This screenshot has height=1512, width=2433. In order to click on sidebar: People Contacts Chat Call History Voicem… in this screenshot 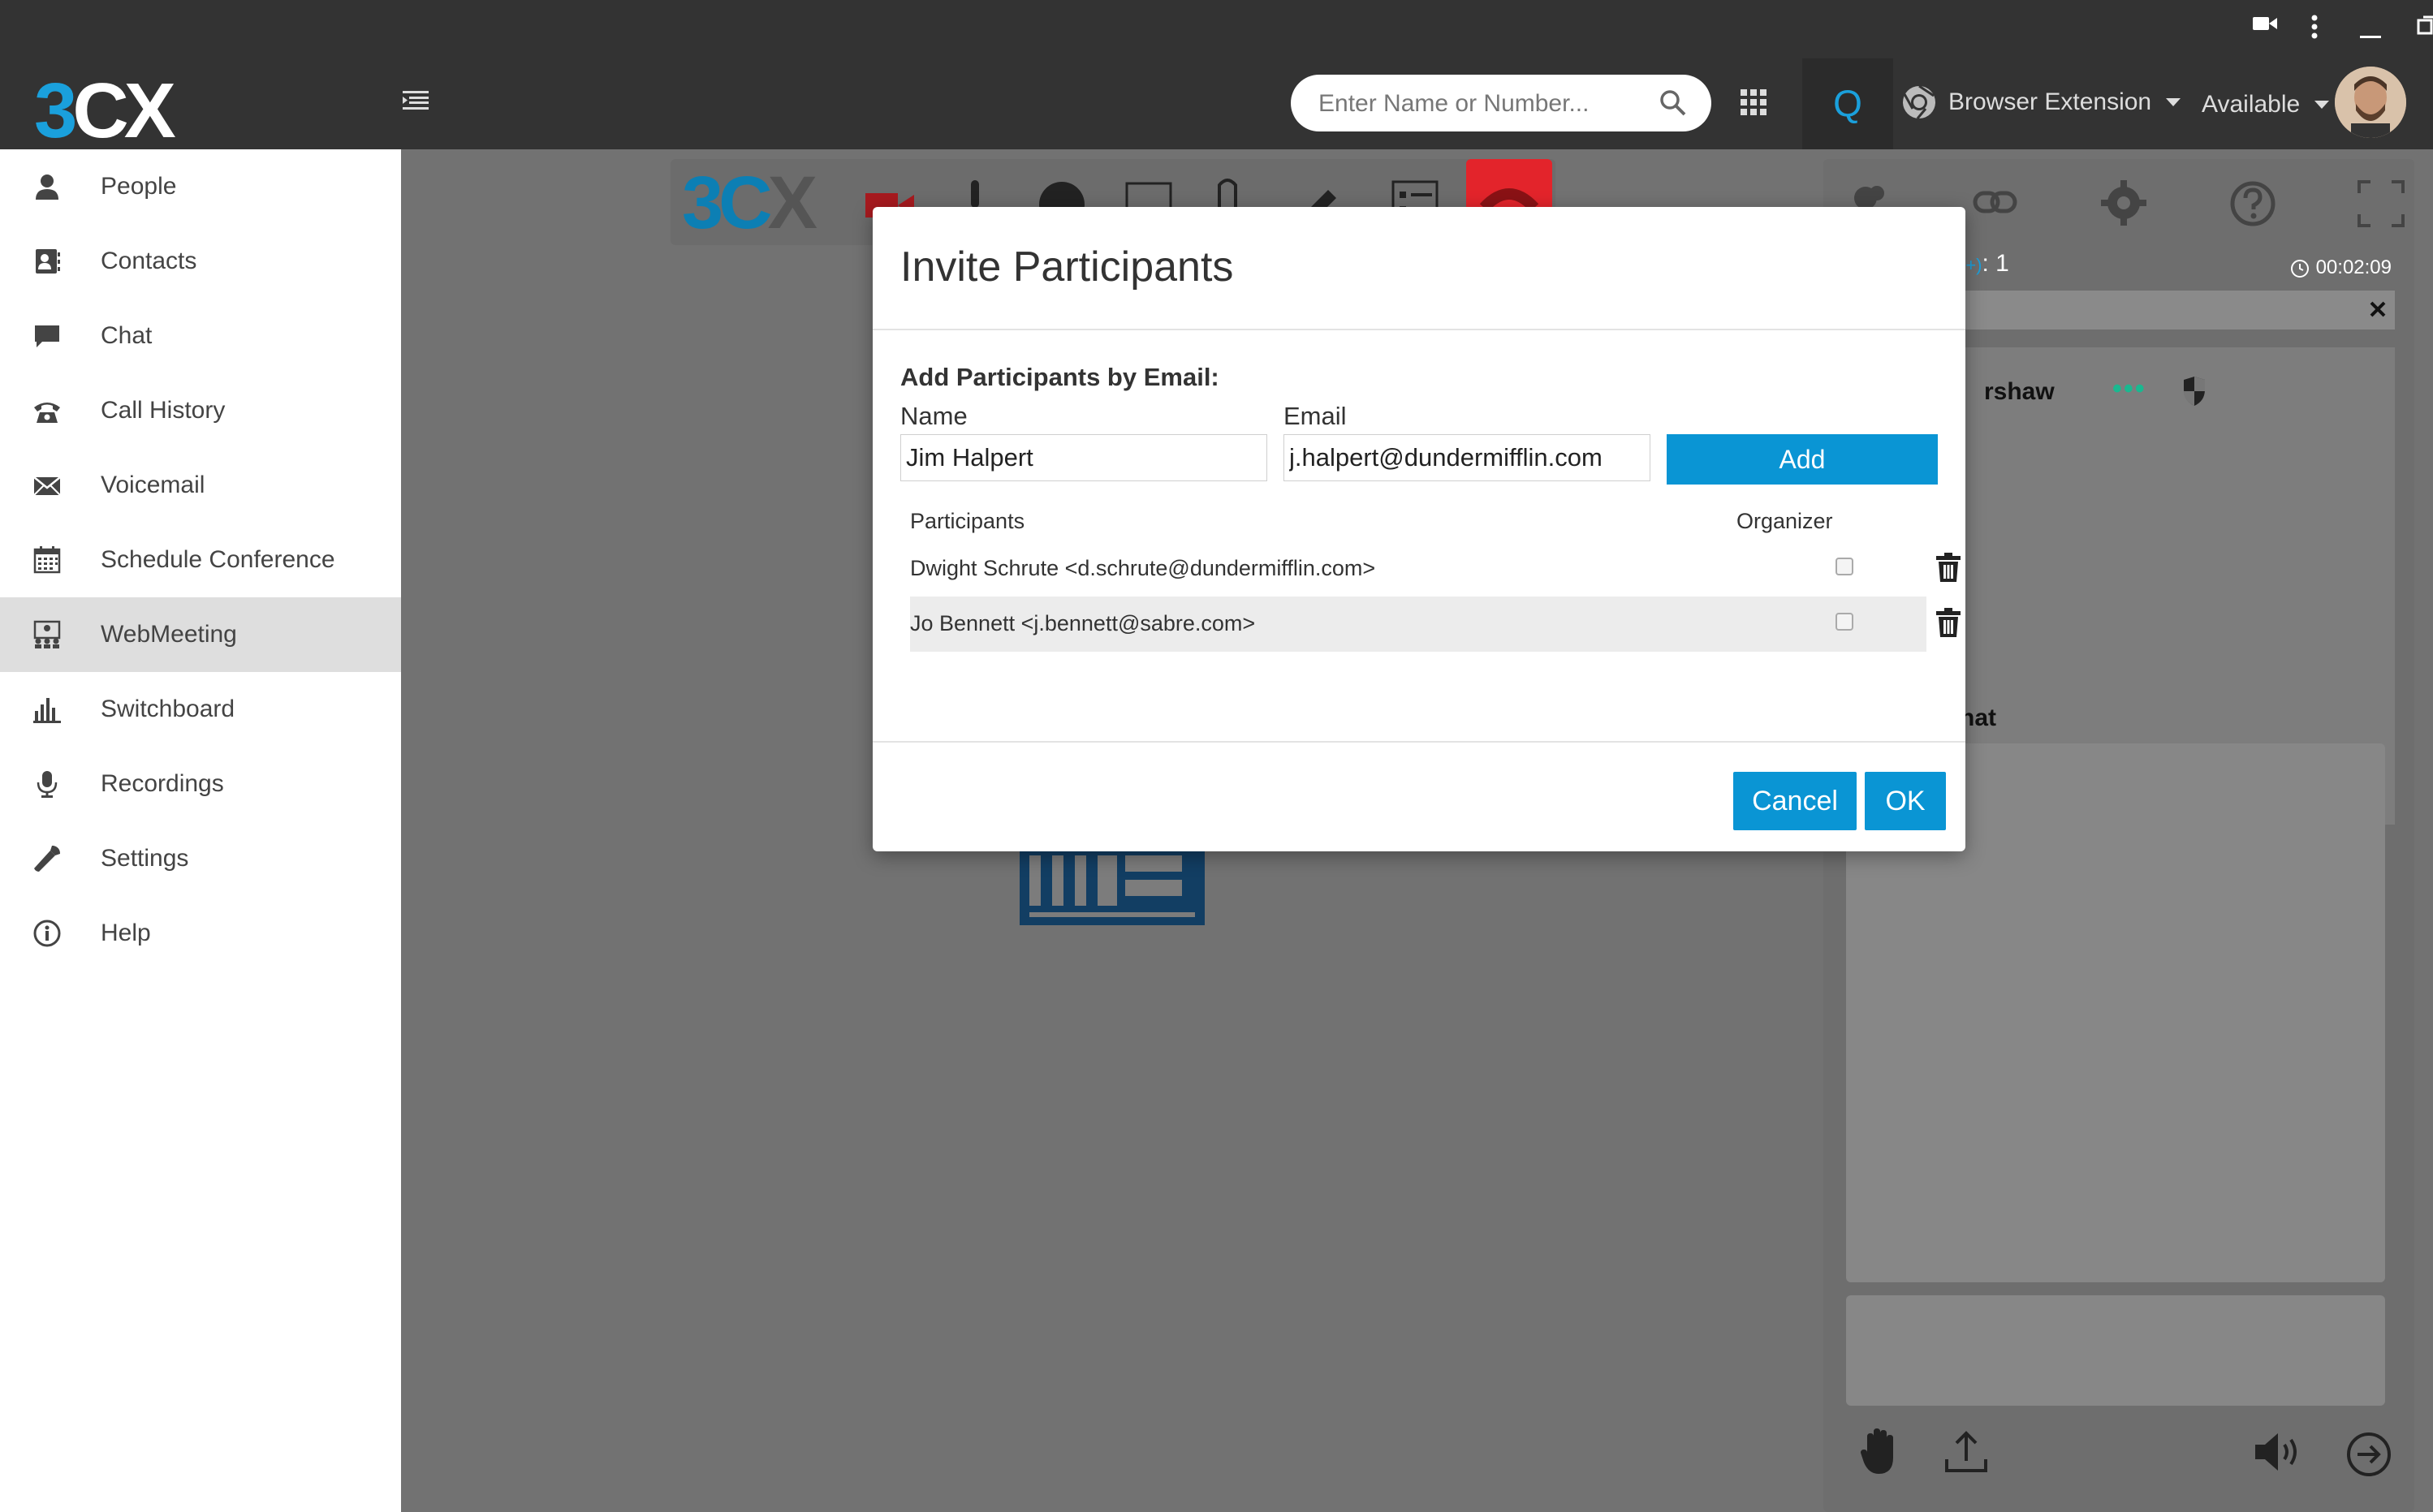, I will do `click(200, 831)`.